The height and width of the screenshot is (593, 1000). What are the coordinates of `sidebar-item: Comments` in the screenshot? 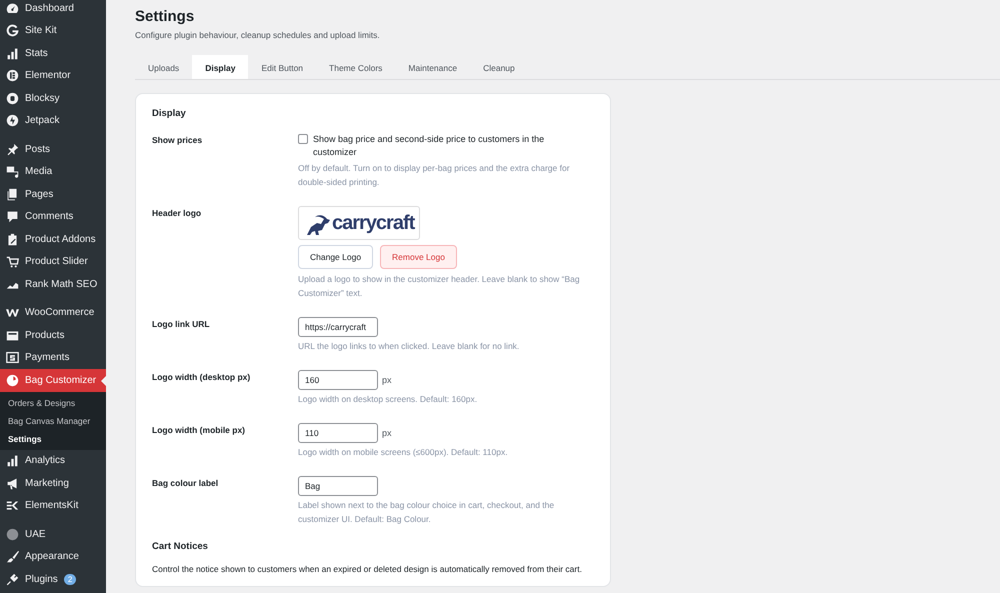 It's located at (53, 217).